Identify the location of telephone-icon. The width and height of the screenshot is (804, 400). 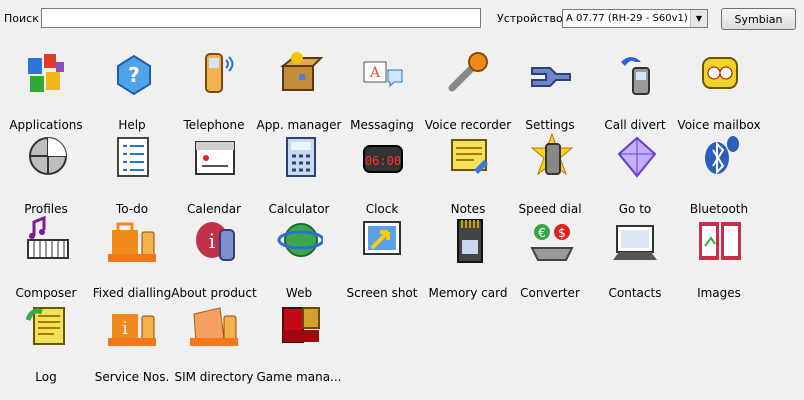
(214, 72).